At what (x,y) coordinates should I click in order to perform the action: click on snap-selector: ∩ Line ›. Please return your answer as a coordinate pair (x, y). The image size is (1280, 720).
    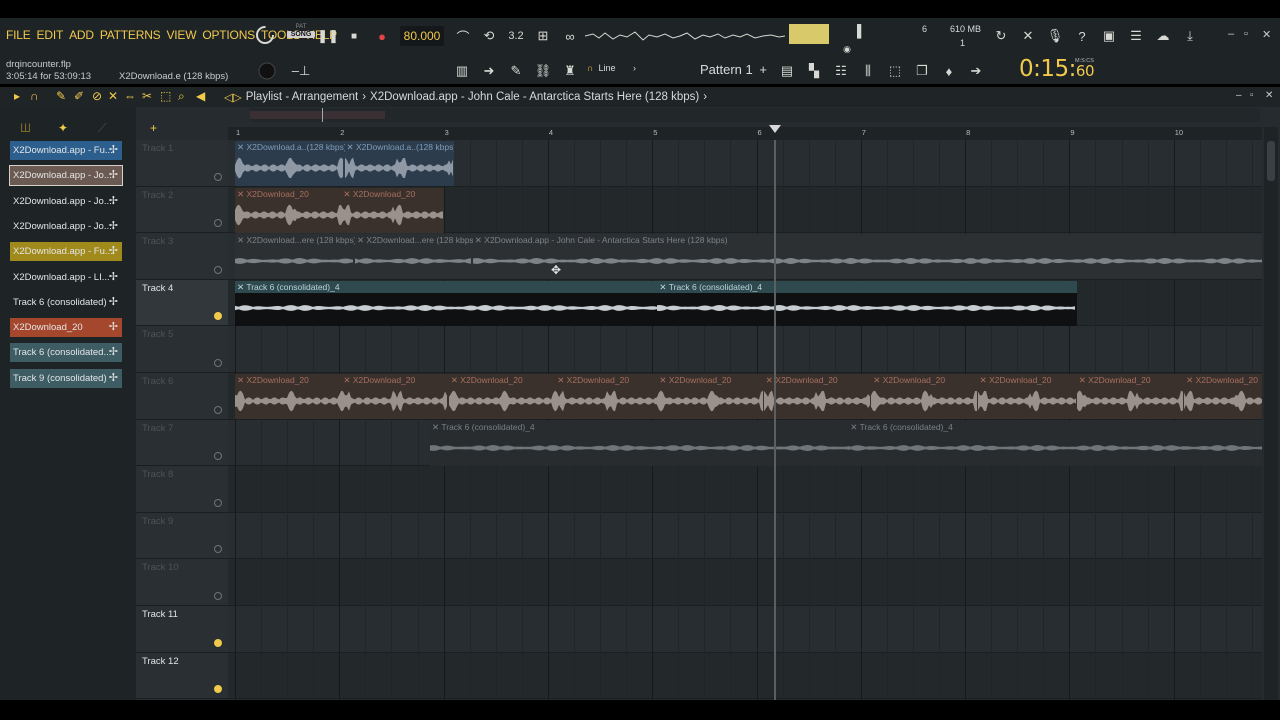
    Looking at the image, I should click on (611, 68).